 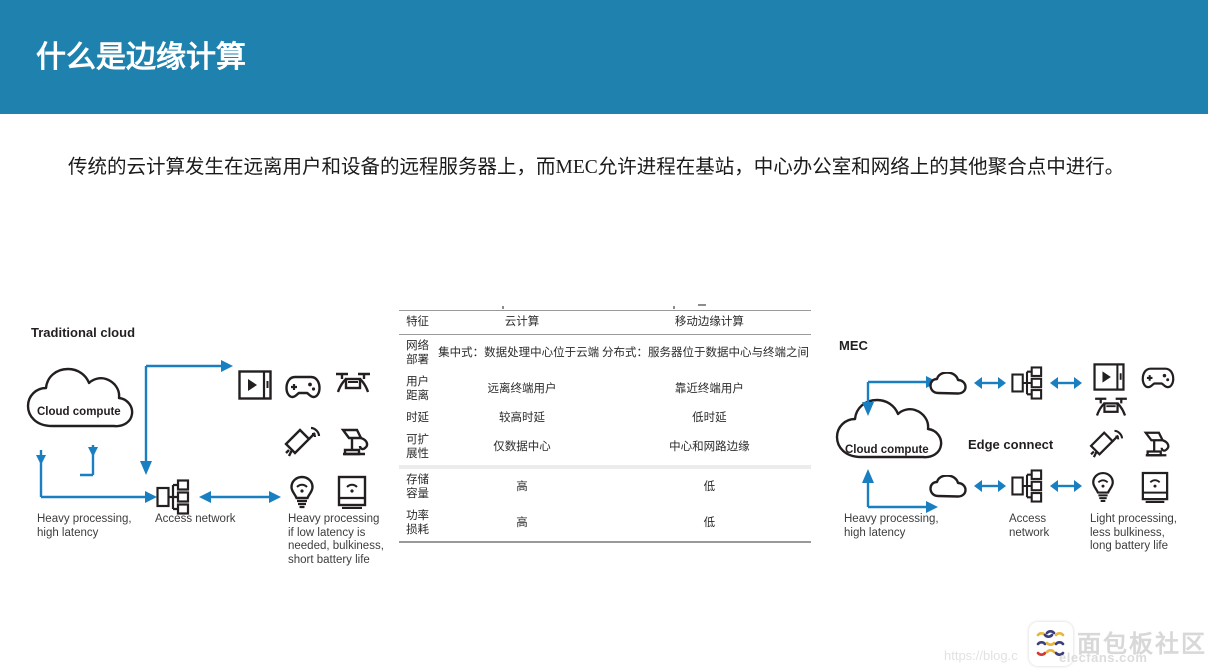 I want to click on arrow-cloud-network-bidir-bottom, so click(x=990, y=486).